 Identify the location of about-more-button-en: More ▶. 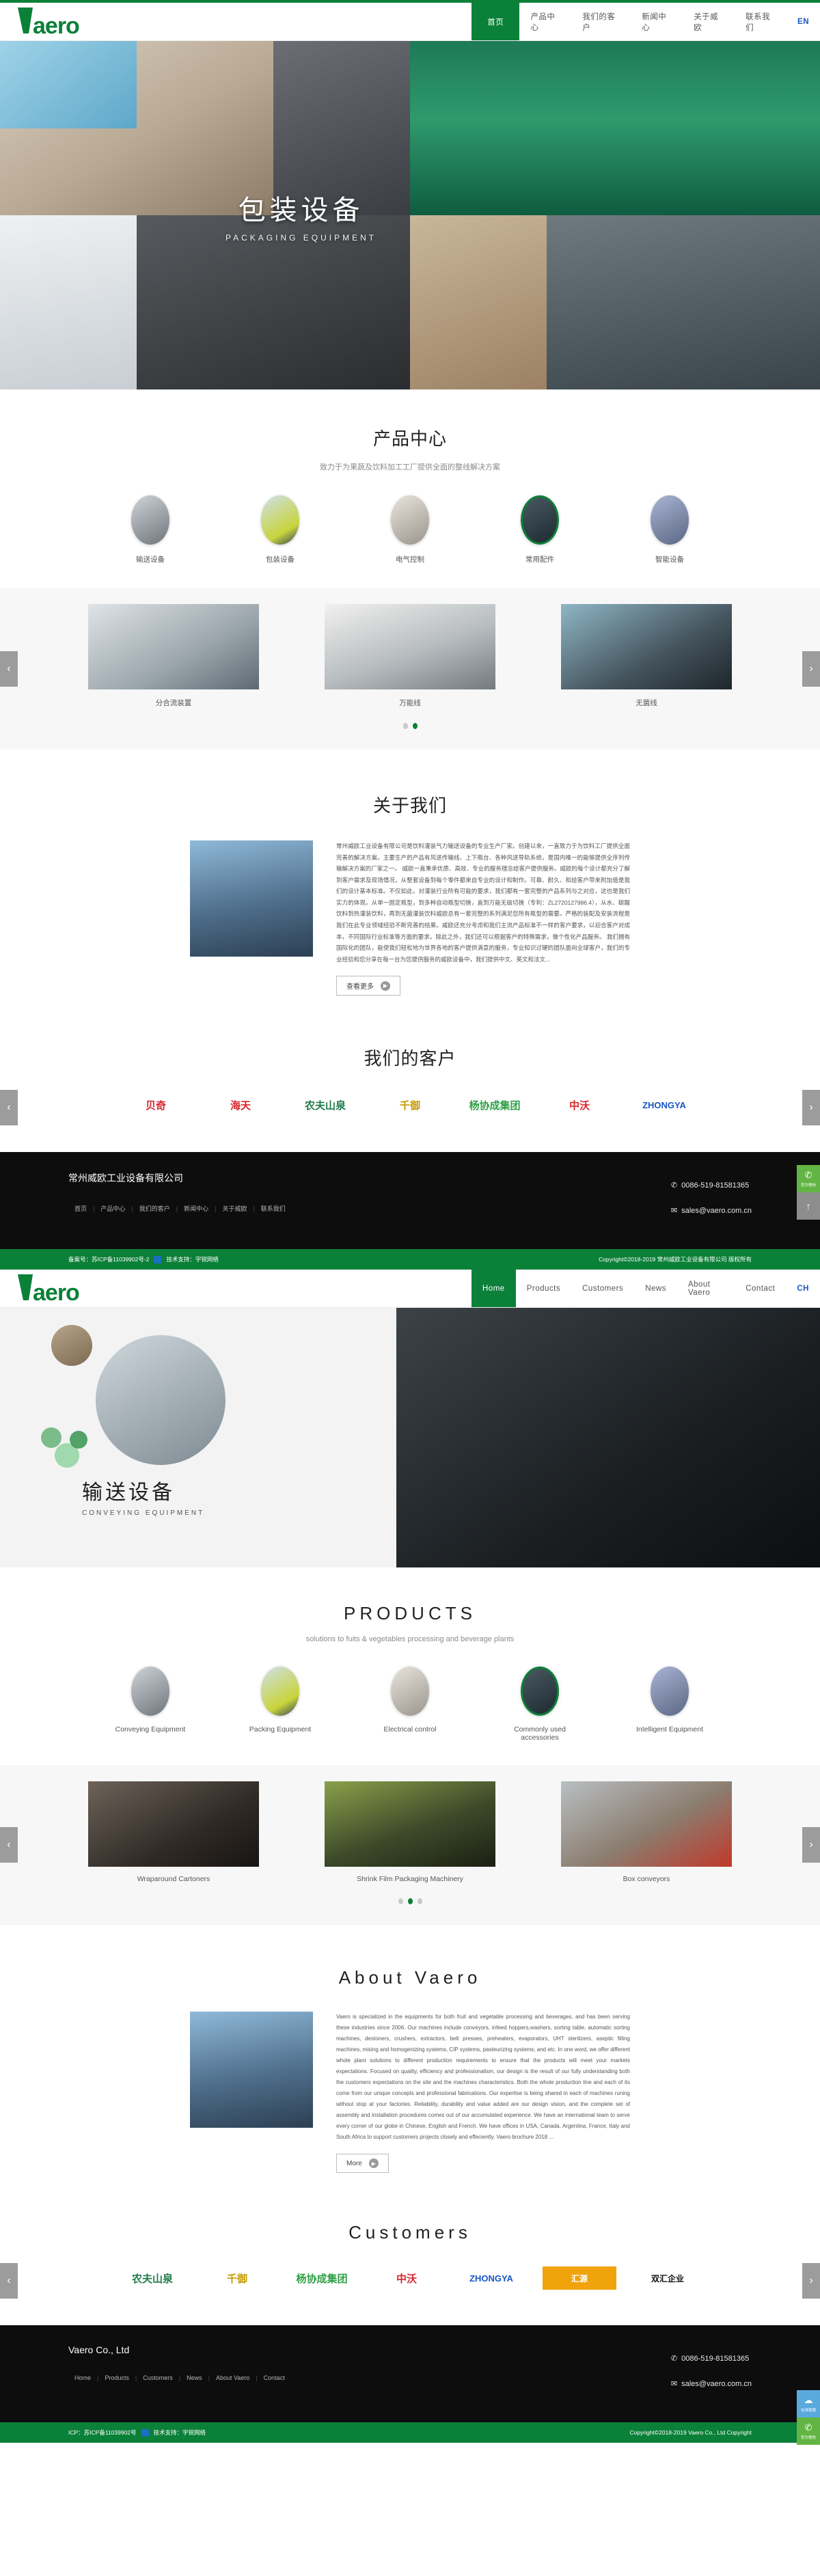
(362, 2164).